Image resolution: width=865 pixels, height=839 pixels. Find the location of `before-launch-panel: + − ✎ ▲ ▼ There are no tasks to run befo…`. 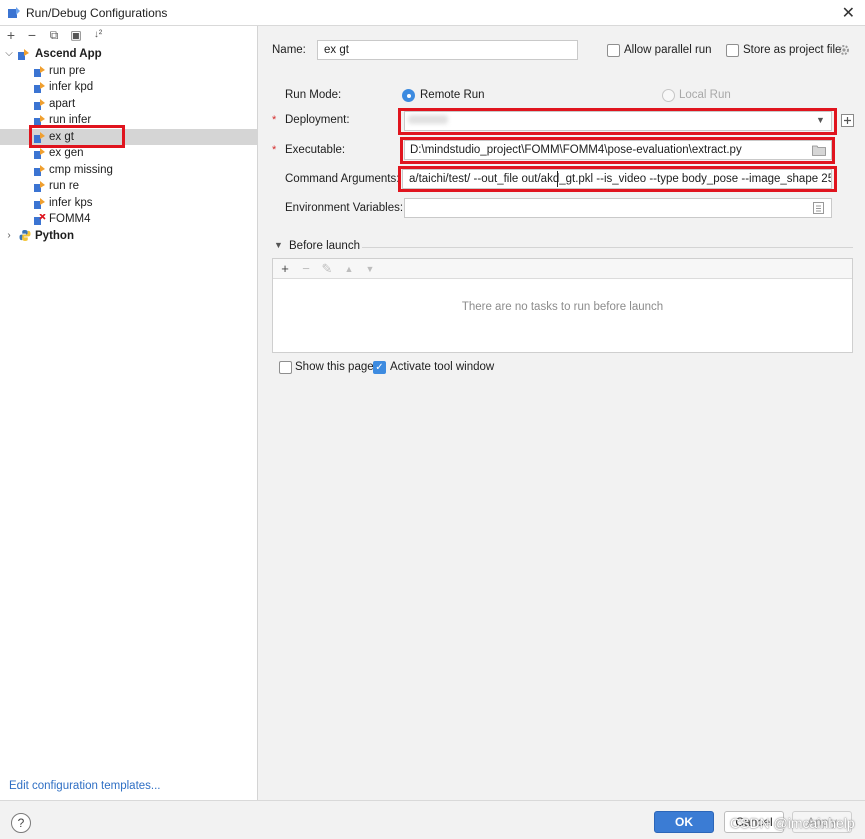

before-launch-panel: + − ✎ ▲ ▼ There are no tasks to run befo… is located at coordinates (562, 305).